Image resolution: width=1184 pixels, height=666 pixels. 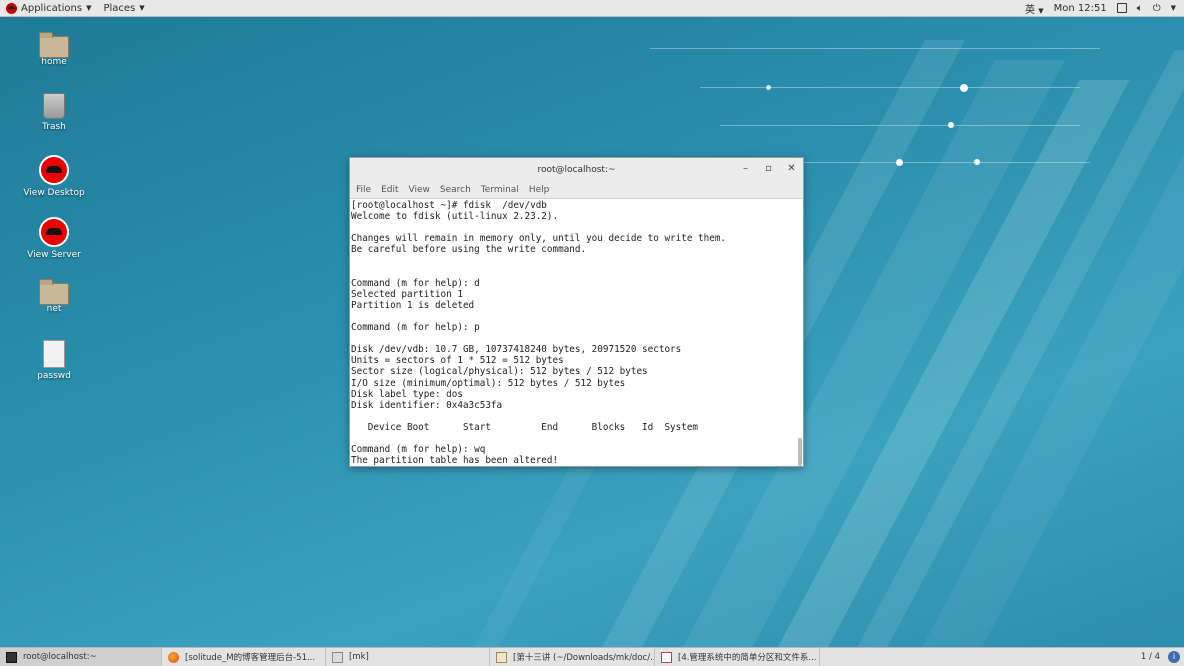 I want to click on terminal-line: Partition 1 is deleted, so click(x=413, y=305).